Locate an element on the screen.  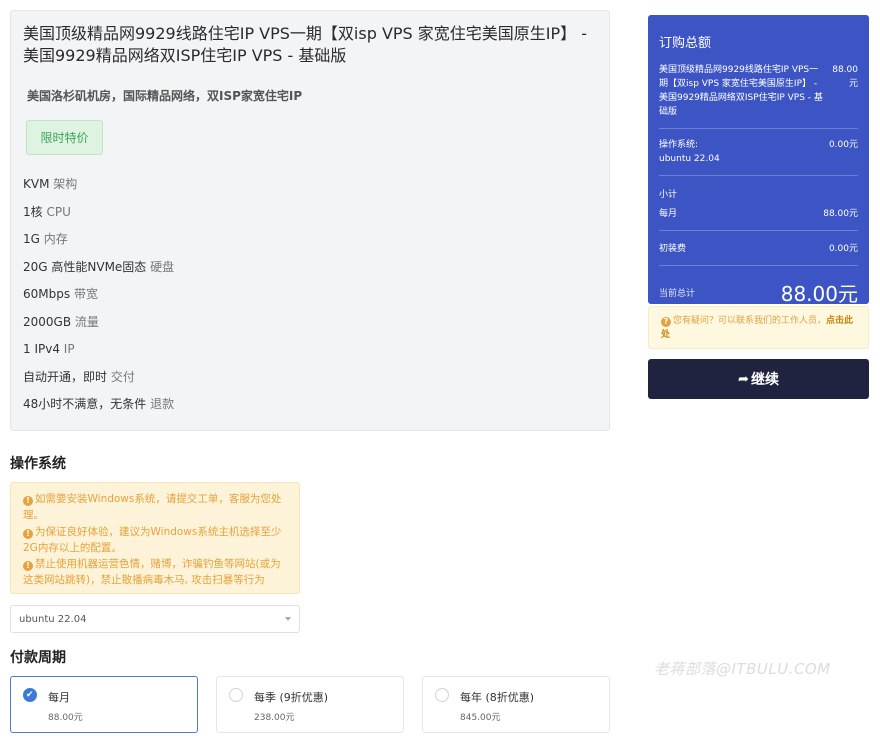
chevron-down-icon is located at coordinates (288, 619).